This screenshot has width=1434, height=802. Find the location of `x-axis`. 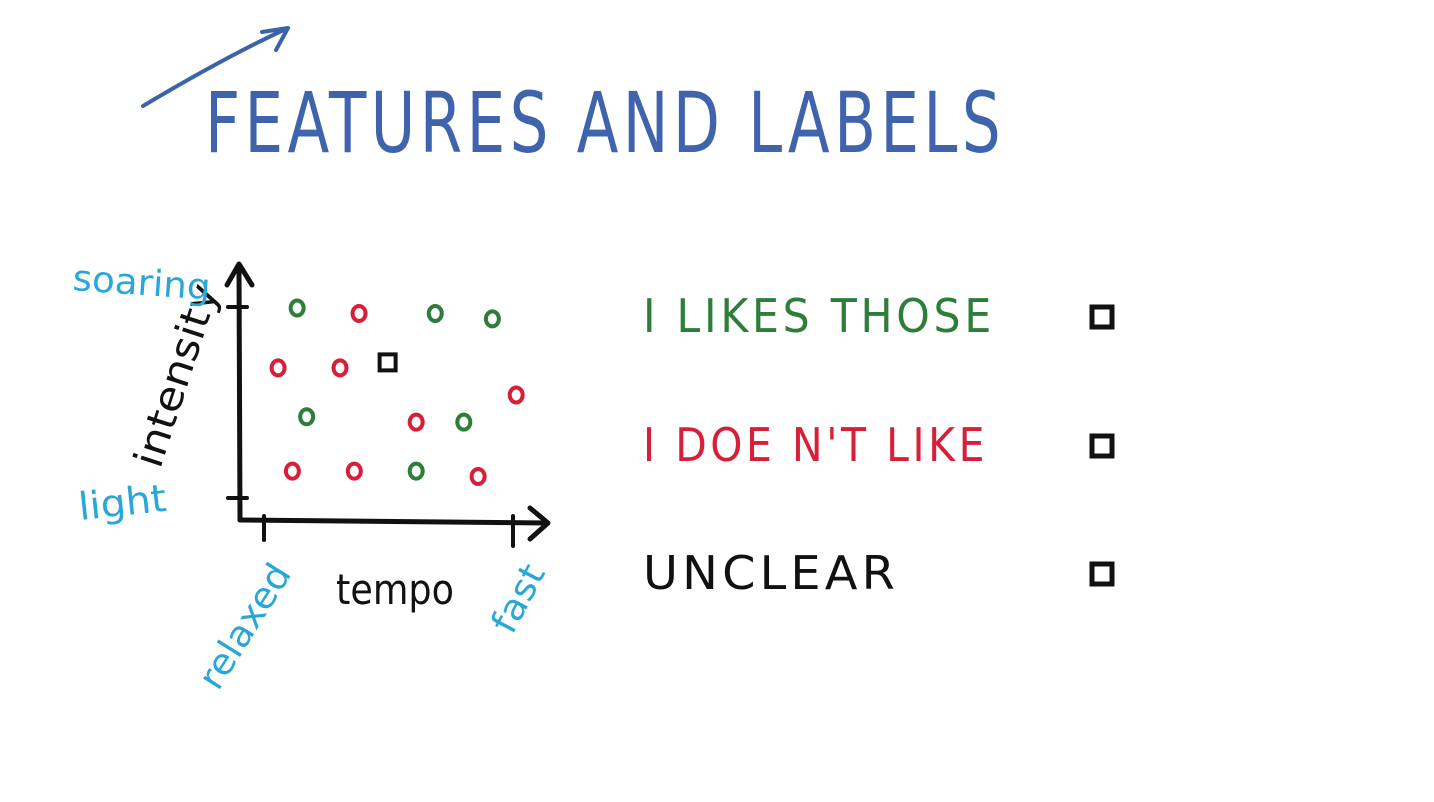

x-axis is located at coordinates (394, 523).